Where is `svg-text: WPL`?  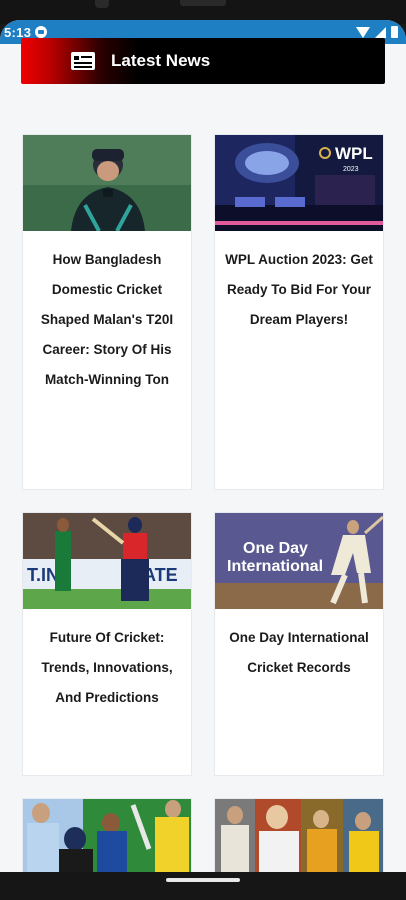 svg-text: WPL is located at coordinates (354, 153).